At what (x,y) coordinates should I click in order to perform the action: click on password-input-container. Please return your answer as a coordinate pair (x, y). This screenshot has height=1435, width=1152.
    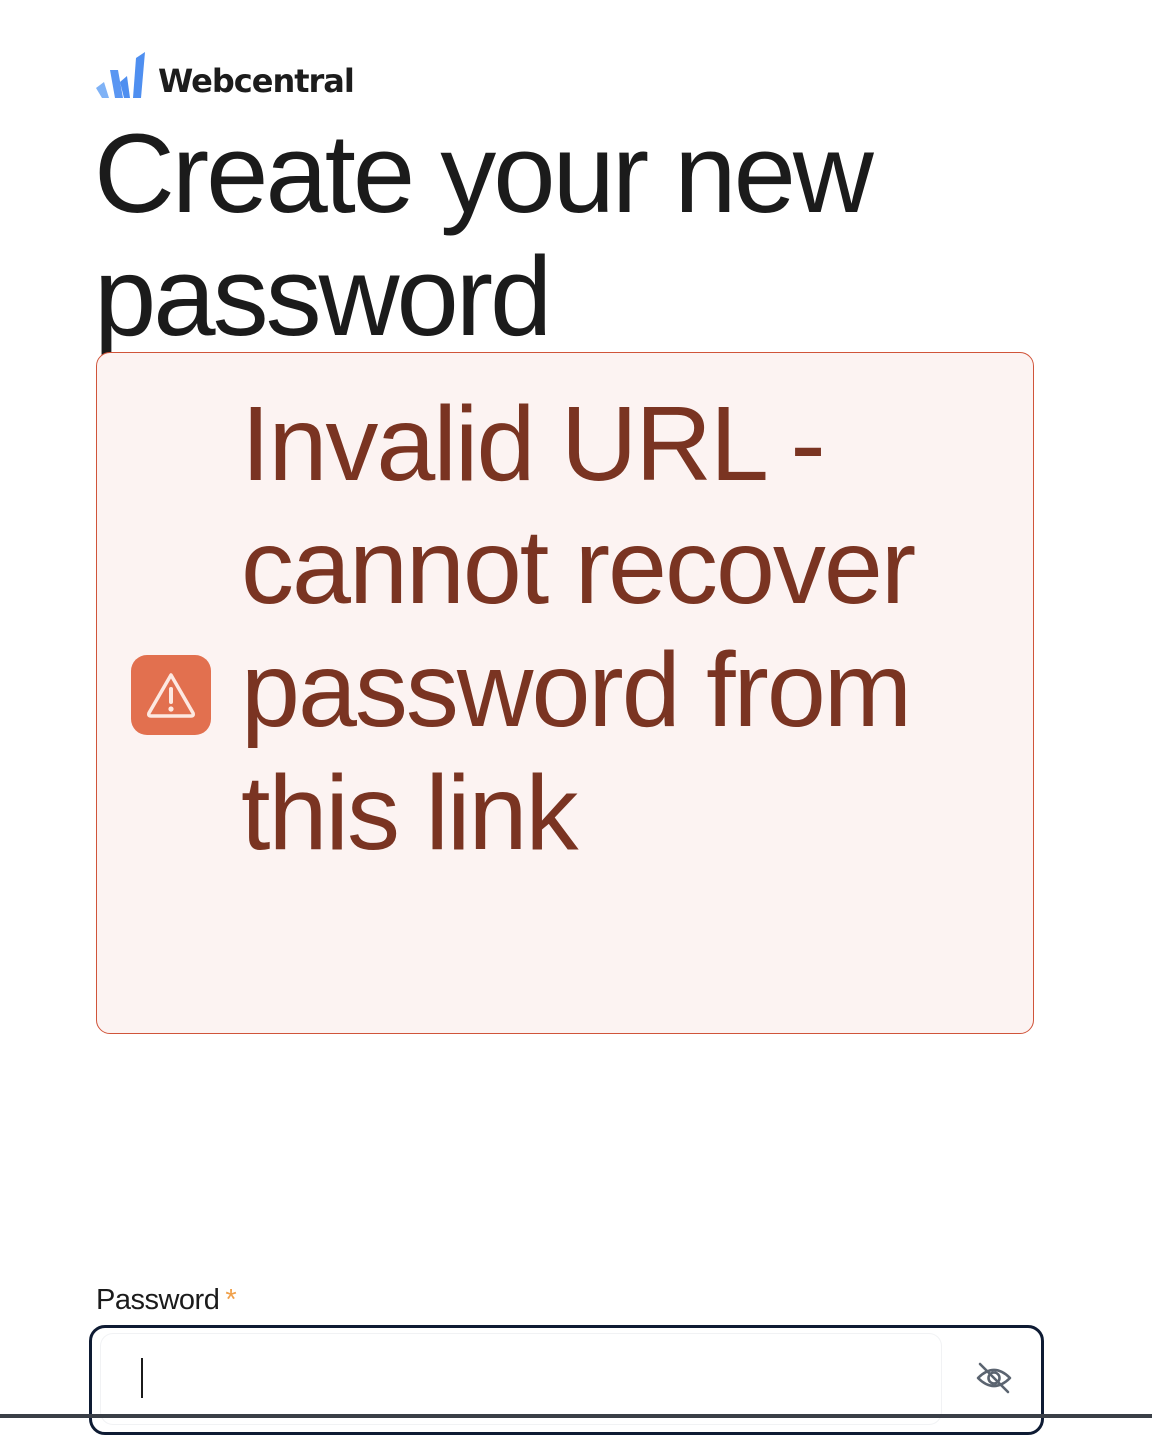
    Looking at the image, I should click on (521, 1379).